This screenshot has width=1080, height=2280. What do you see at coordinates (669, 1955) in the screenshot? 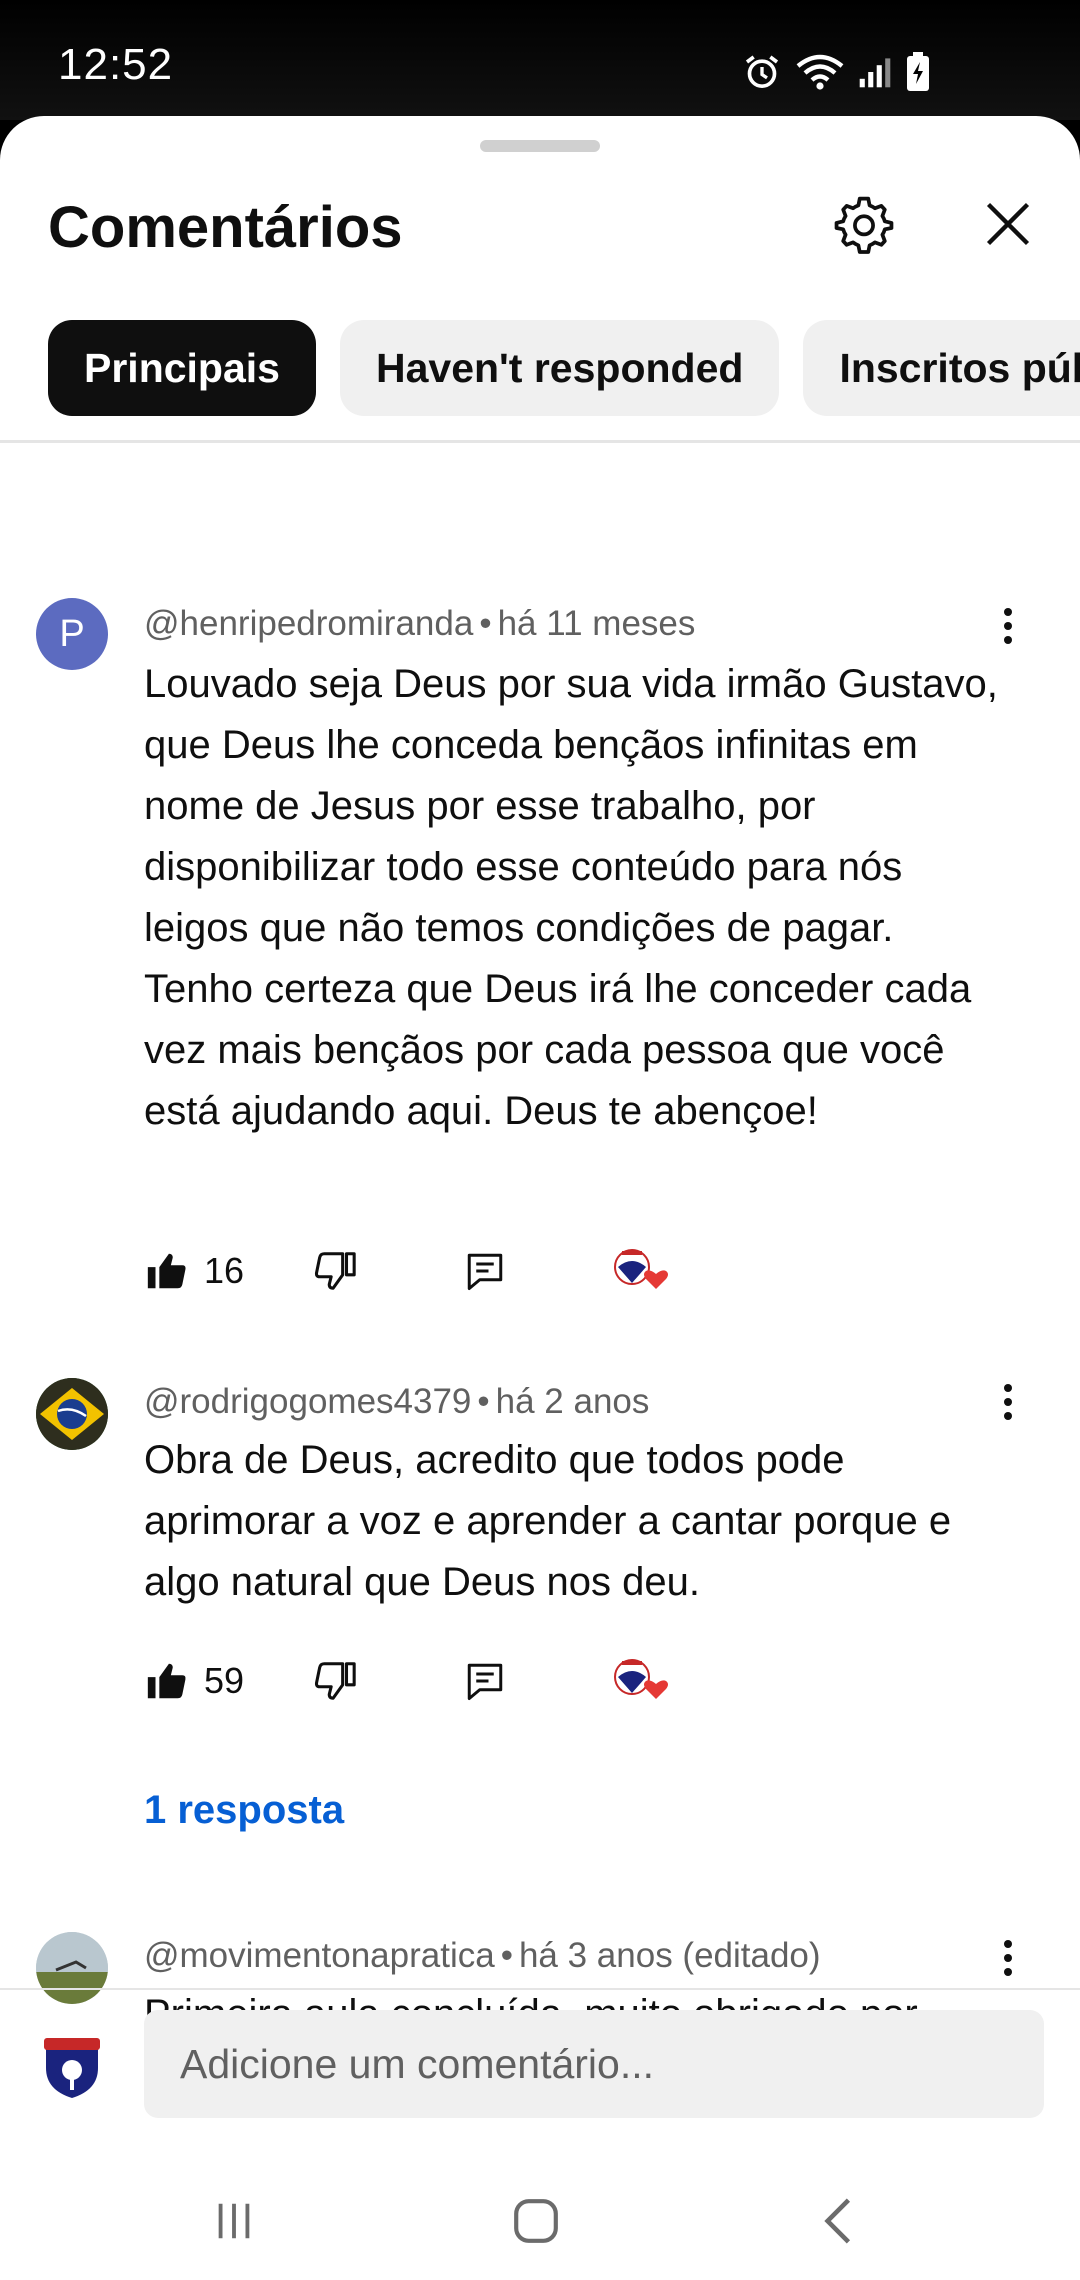
I see `comment-time: há 3 anos (editado)` at bounding box center [669, 1955].